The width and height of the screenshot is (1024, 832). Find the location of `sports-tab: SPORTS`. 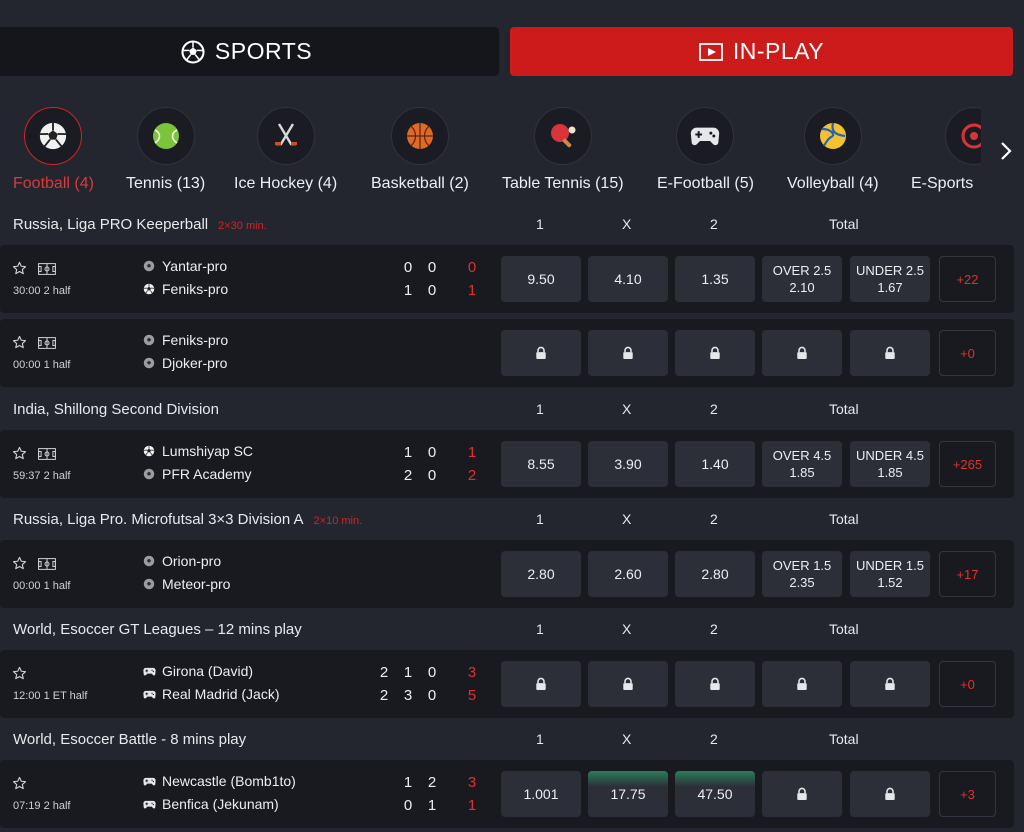

sports-tab: SPORTS is located at coordinates (249, 51).